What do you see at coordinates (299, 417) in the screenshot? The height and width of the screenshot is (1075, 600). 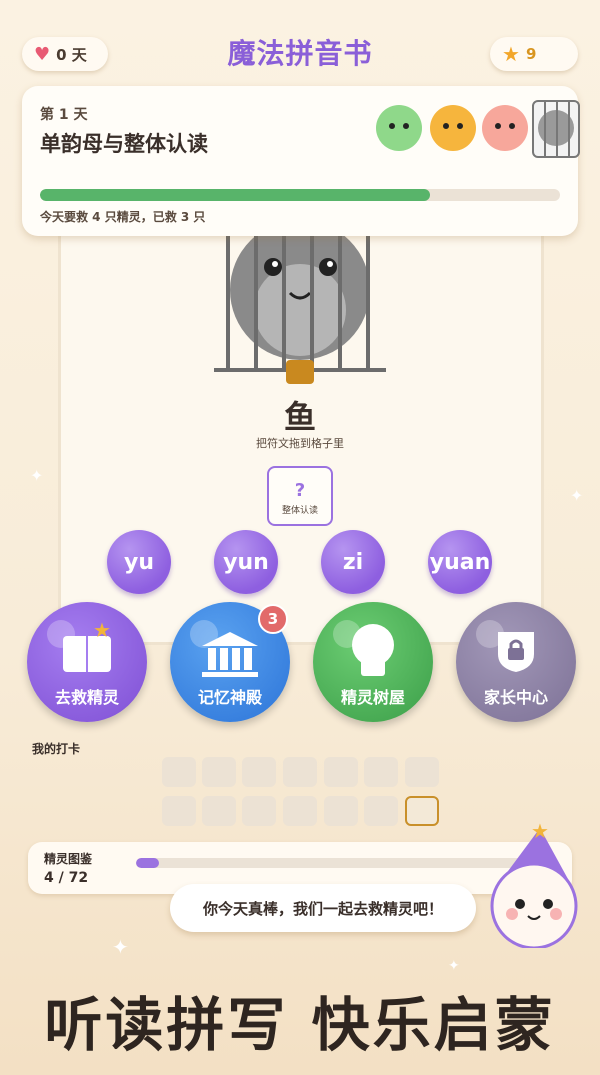 I see `target-character: 鱼` at bounding box center [299, 417].